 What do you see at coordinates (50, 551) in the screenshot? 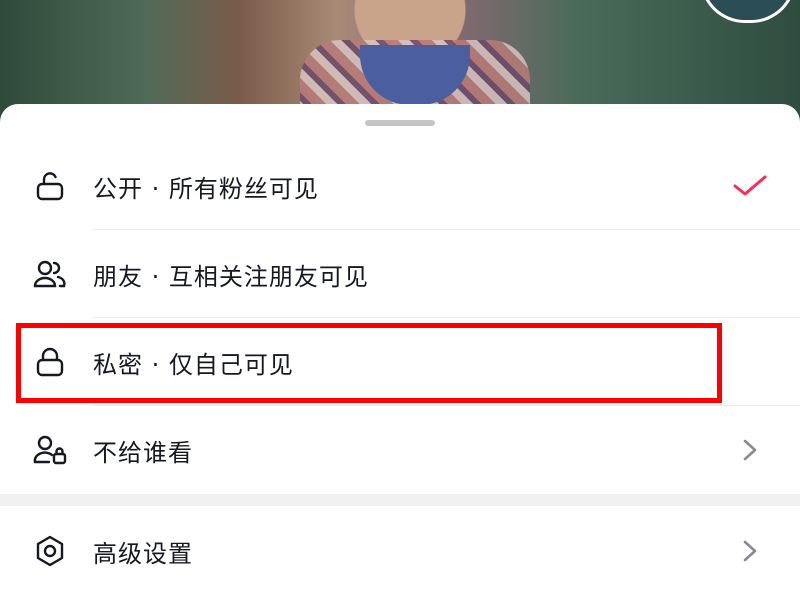
I see `hexagon-settings-icon` at bounding box center [50, 551].